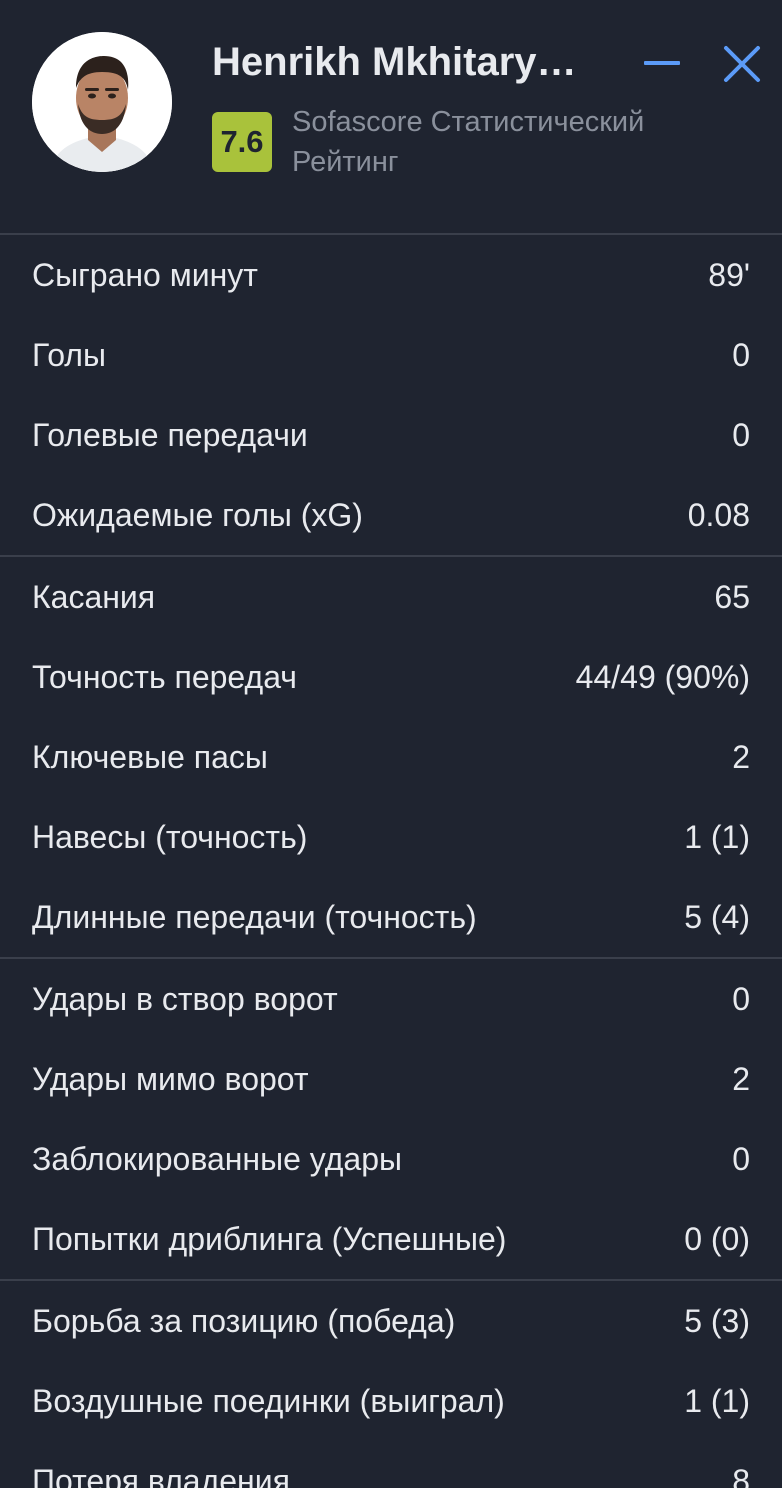  I want to click on stat-value: 8, so click(741, 1475).